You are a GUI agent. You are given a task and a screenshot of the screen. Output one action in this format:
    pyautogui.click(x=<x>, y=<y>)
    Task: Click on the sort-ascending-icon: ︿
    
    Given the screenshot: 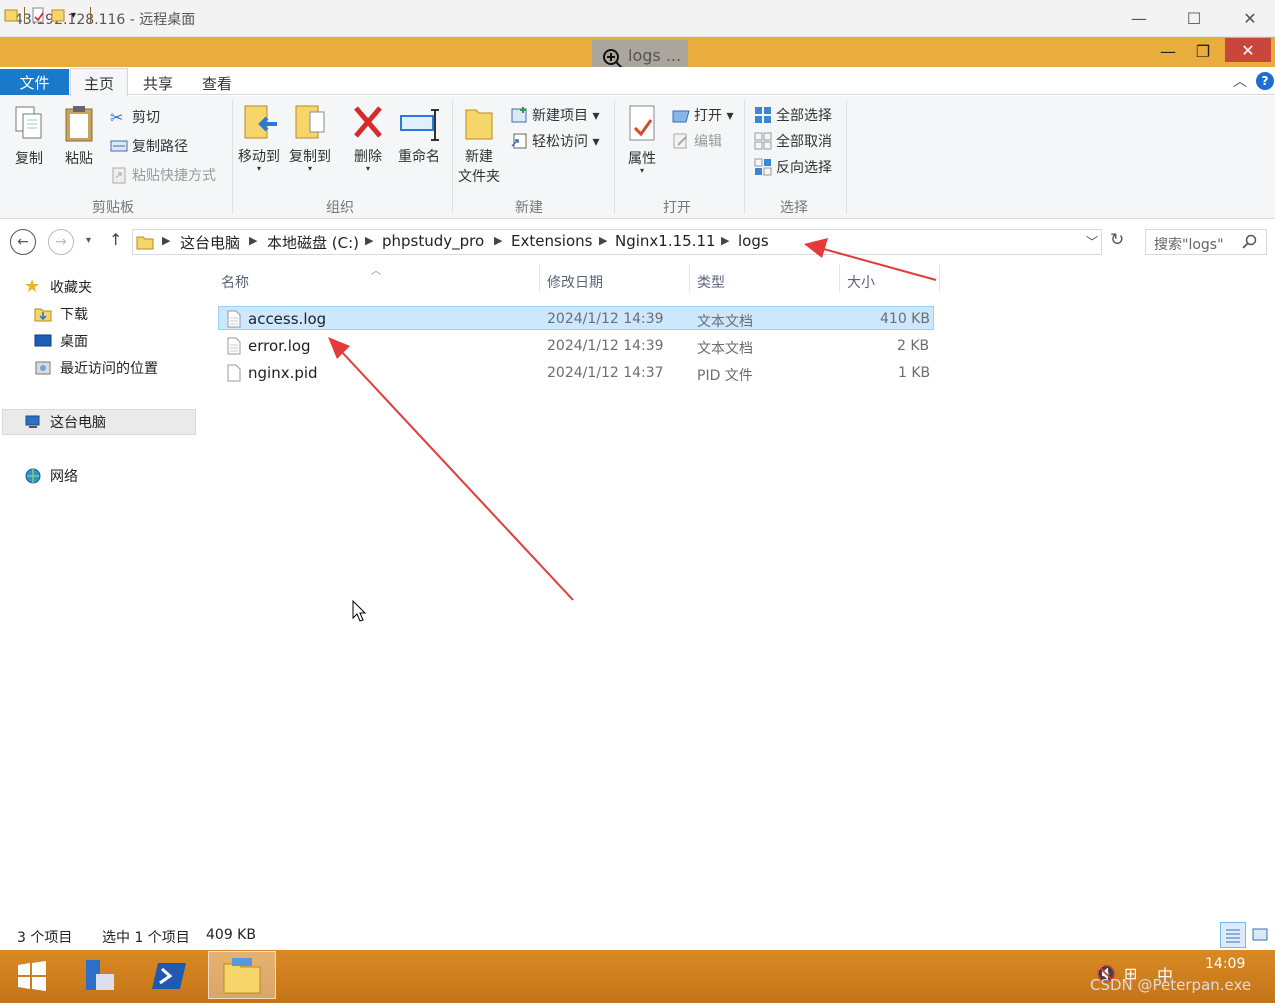 What is the action you would take?
    pyautogui.click(x=376, y=271)
    